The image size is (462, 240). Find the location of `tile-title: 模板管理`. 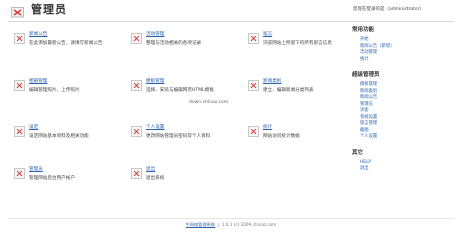

tile-title: 模板管理 is located at coordinates (155, 81).